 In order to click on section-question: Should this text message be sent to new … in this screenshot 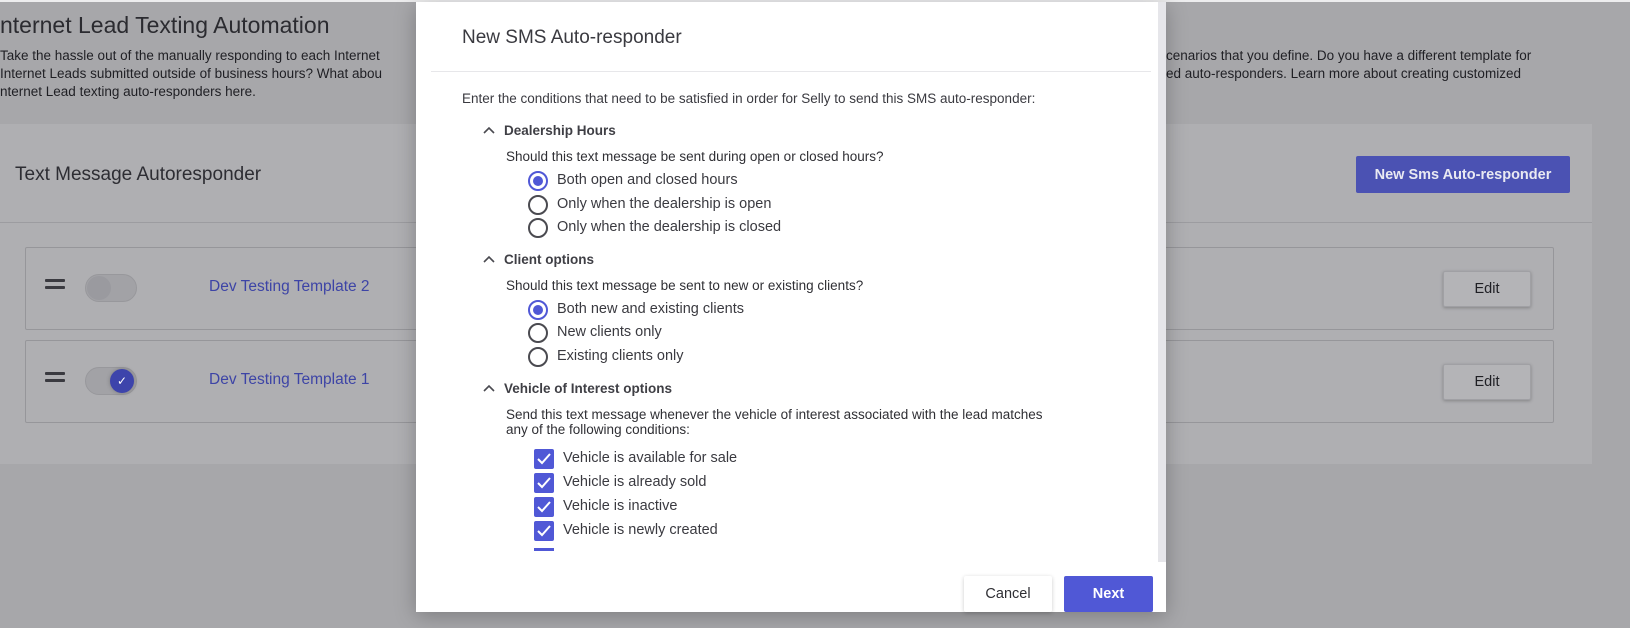, I will do `click(685, 285)`.